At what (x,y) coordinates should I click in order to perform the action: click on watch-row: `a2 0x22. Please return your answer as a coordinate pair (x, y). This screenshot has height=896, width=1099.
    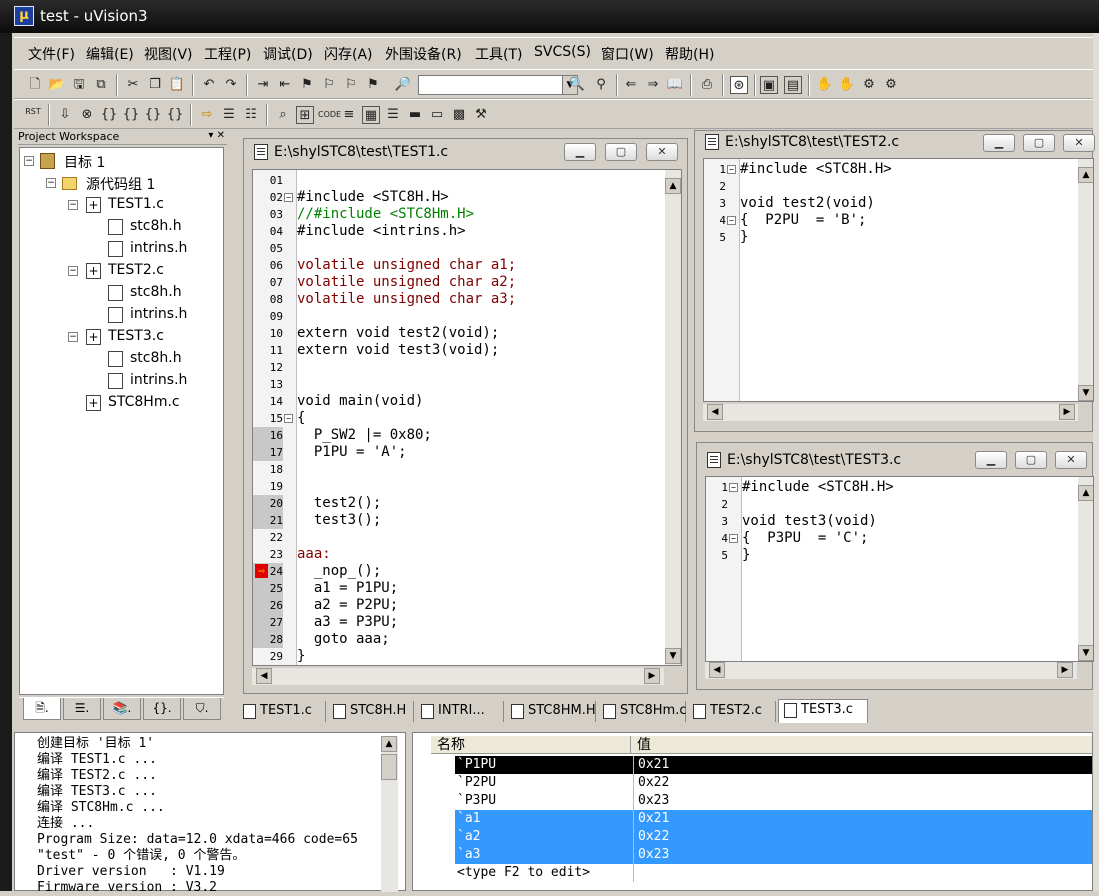
    Looking at the image, I should click on (772, 837).